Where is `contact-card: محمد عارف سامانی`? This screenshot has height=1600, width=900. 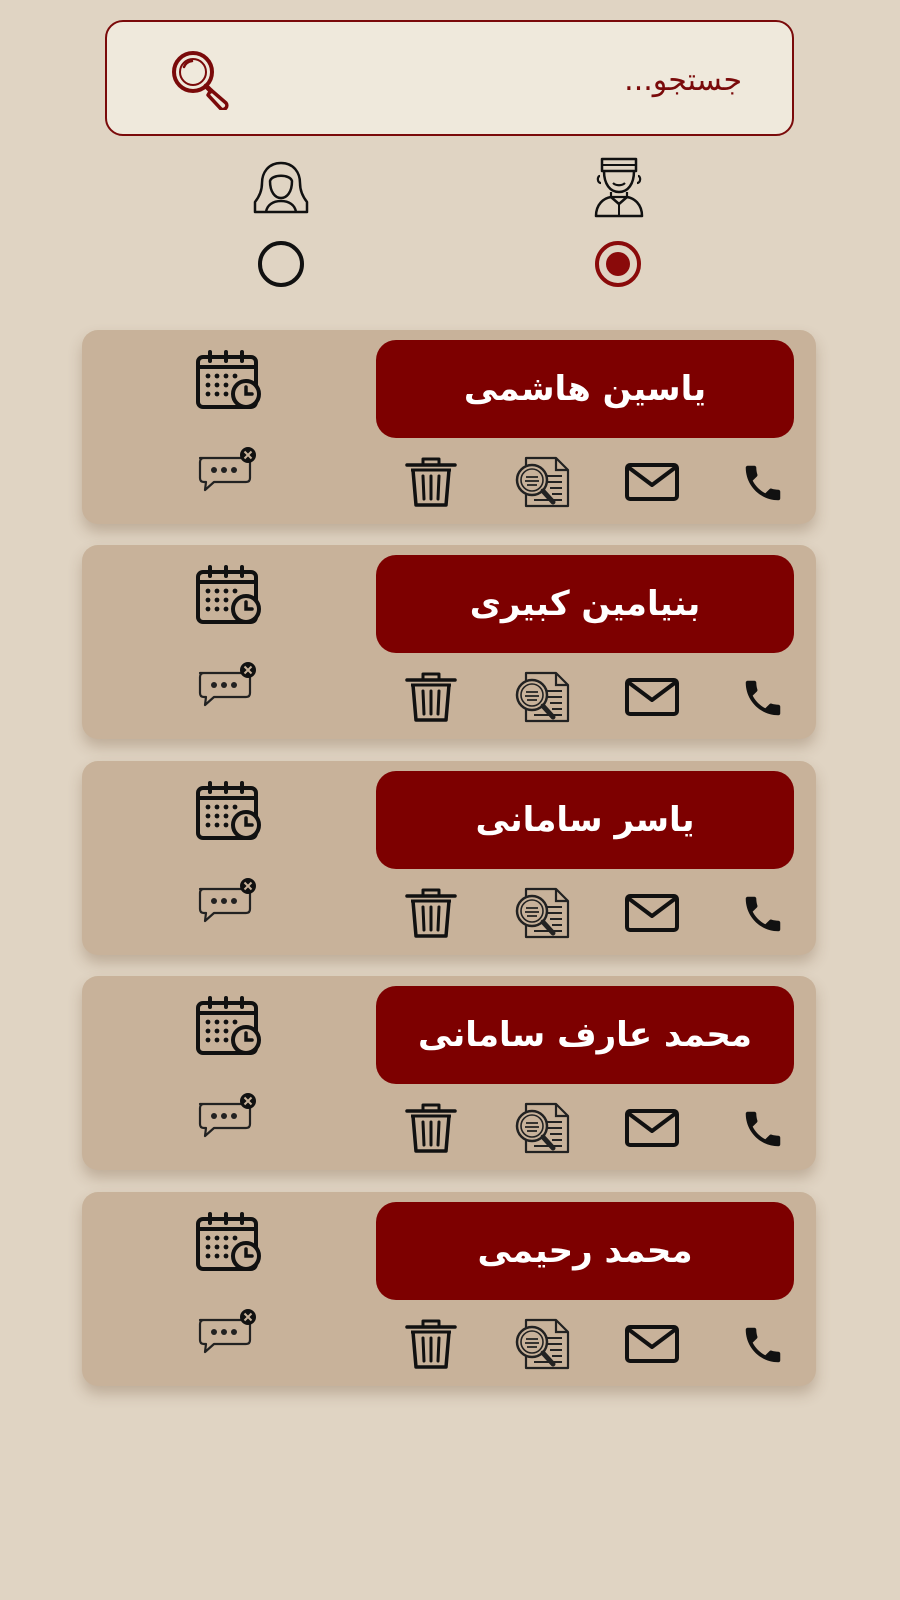
contact-card: محمد عارف سامانی is located at coordinates (449, 1073).